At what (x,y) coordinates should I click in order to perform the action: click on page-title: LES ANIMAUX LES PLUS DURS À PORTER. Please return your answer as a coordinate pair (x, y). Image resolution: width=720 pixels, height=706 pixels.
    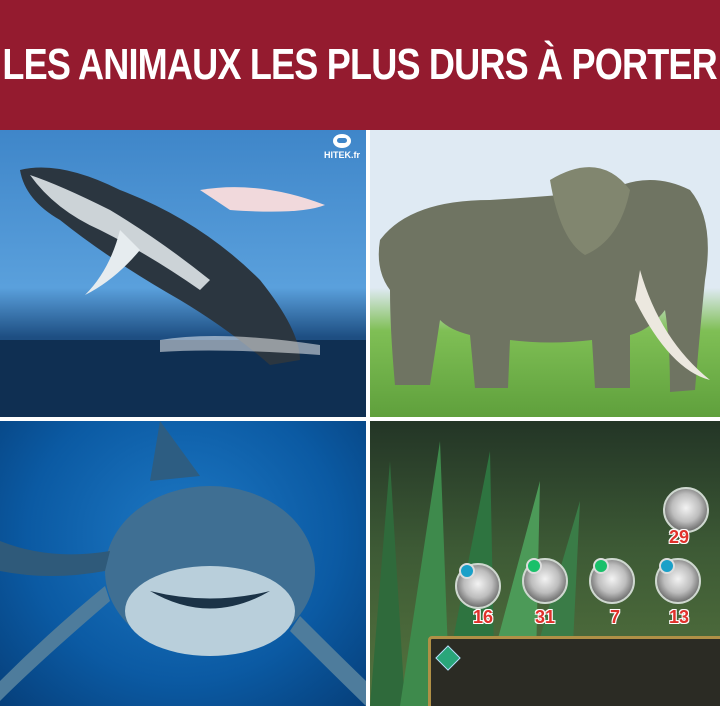
    Looking at the image, I should click on (360, 64).